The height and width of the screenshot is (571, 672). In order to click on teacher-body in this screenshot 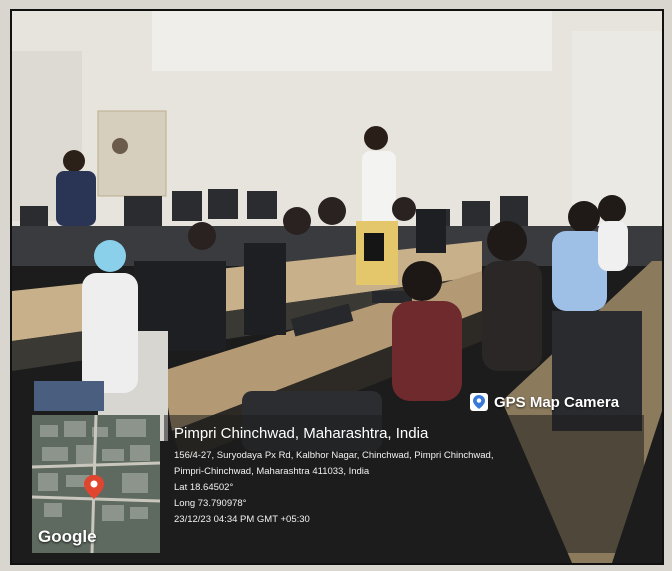, I will do `click(379, 191)`.